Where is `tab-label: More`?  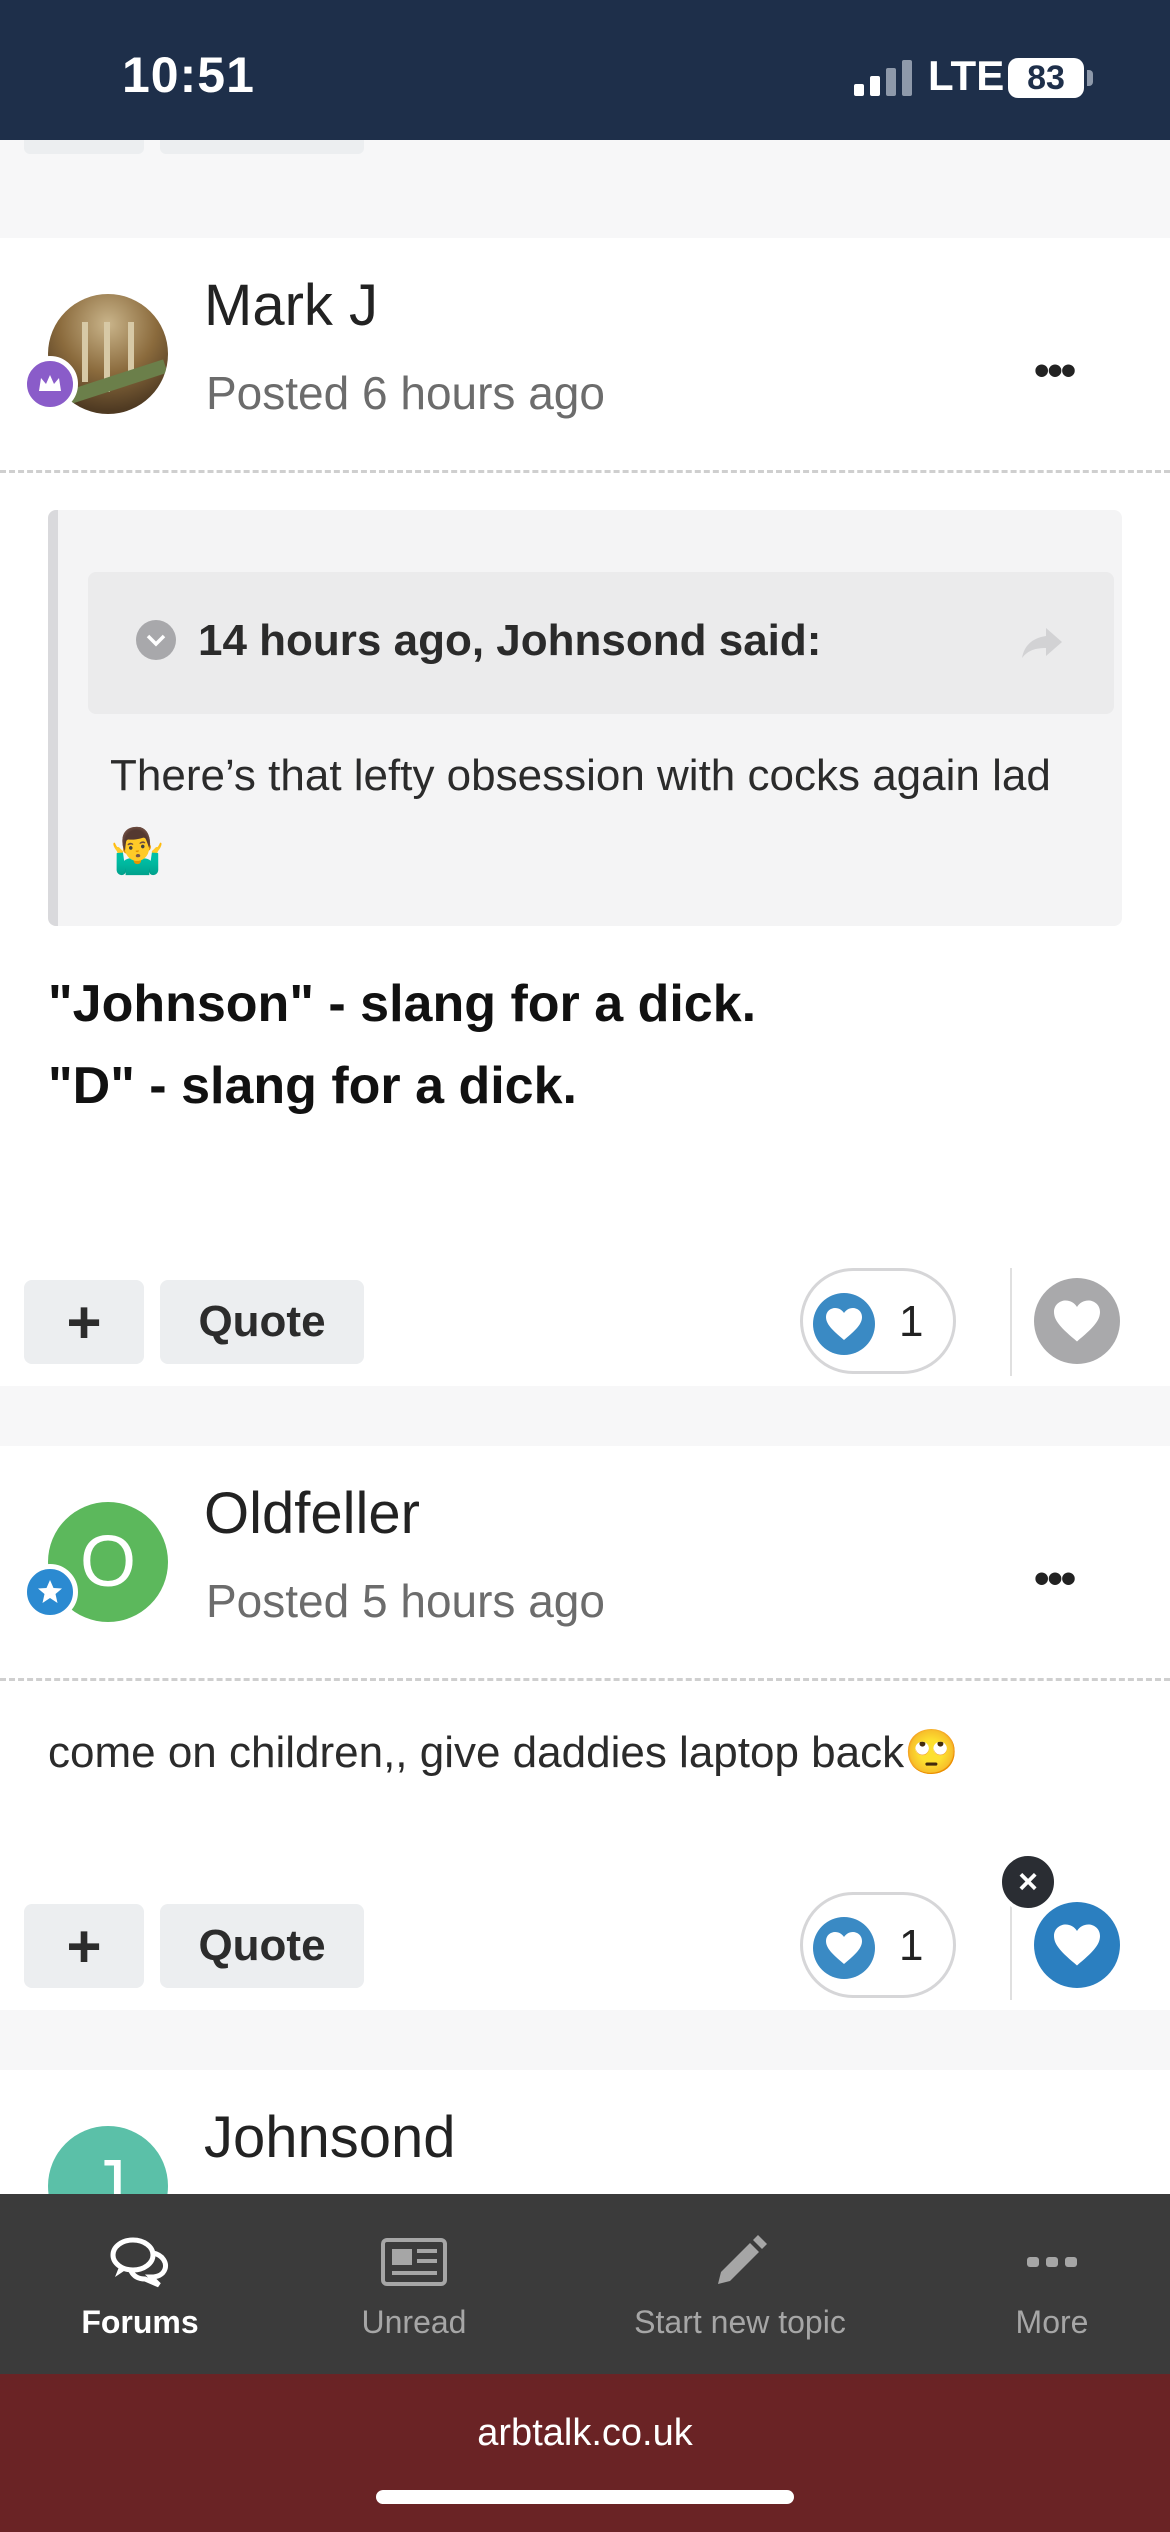
tab-label: More is located at coordinates (1052, 2322).